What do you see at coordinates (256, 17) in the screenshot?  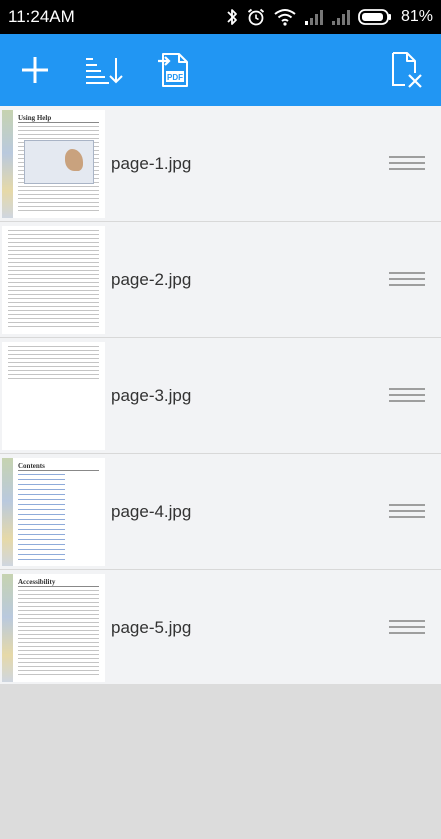 I see `alarm-clock-icon` at bounding box center [256, 17].